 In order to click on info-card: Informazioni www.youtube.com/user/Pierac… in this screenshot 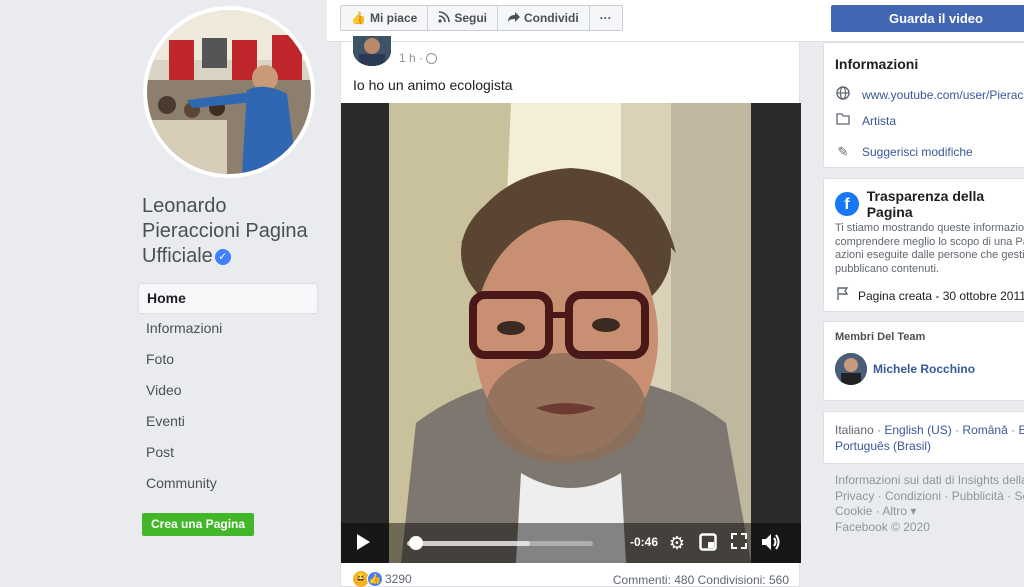, I will do `click(923, 105)`.